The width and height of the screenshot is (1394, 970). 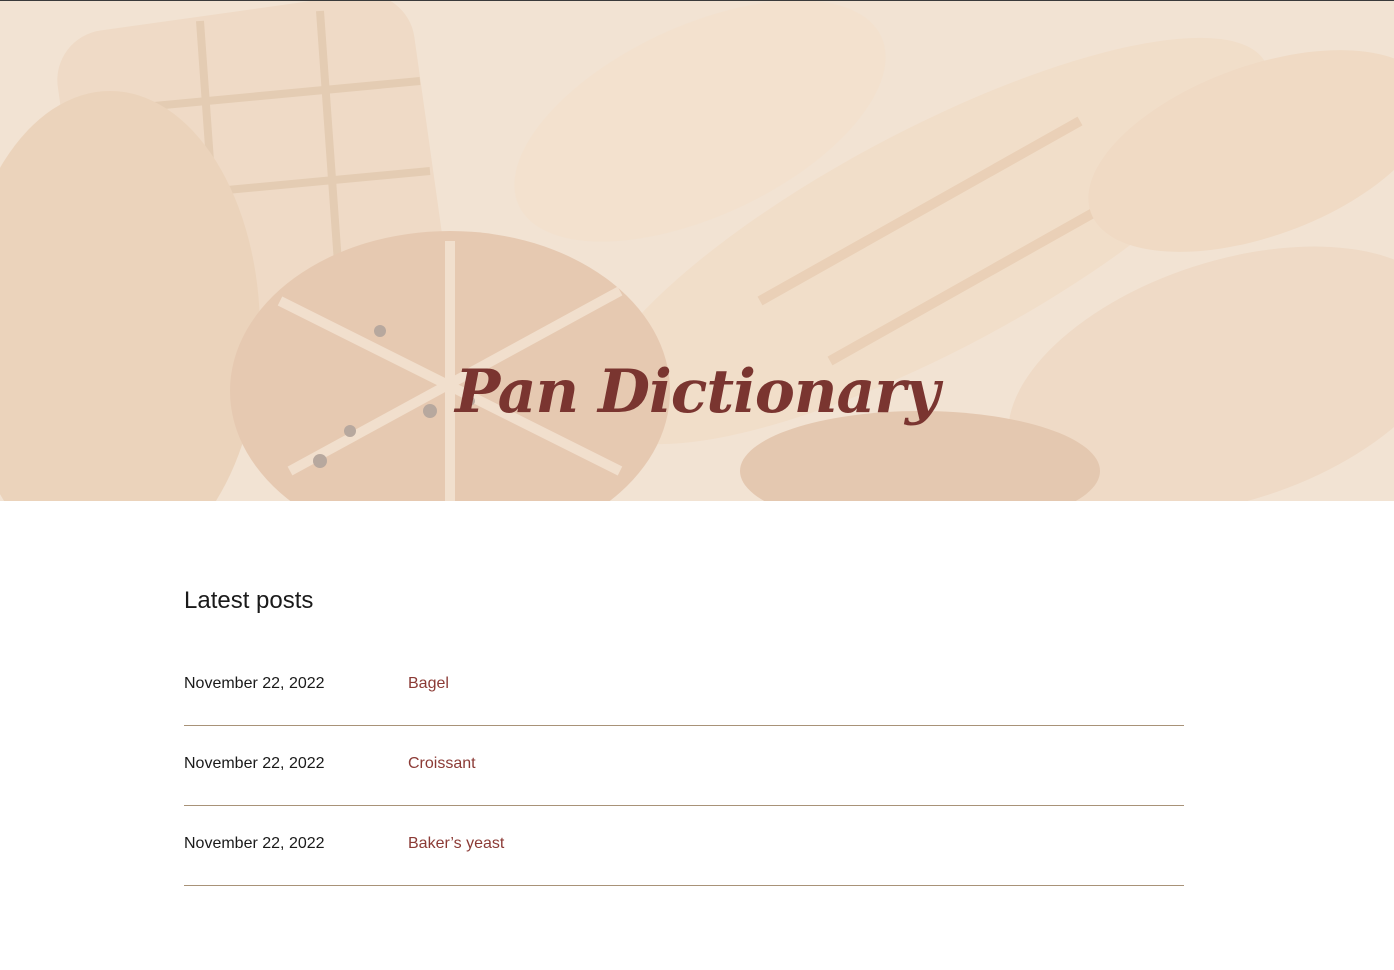 What do you see at coordinates (456, 844) in the screenshot?
I see `post-link-bakers-yeast: Baker’s yeast` at bounding box center [456, 844].